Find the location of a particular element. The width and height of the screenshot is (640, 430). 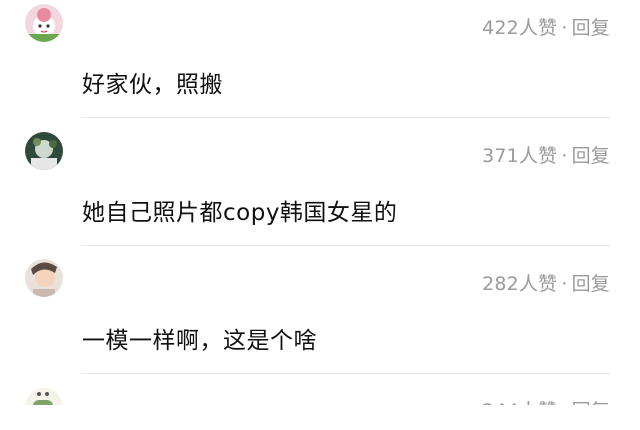

pale-avatar-icon is located at coordinates (44, 278).